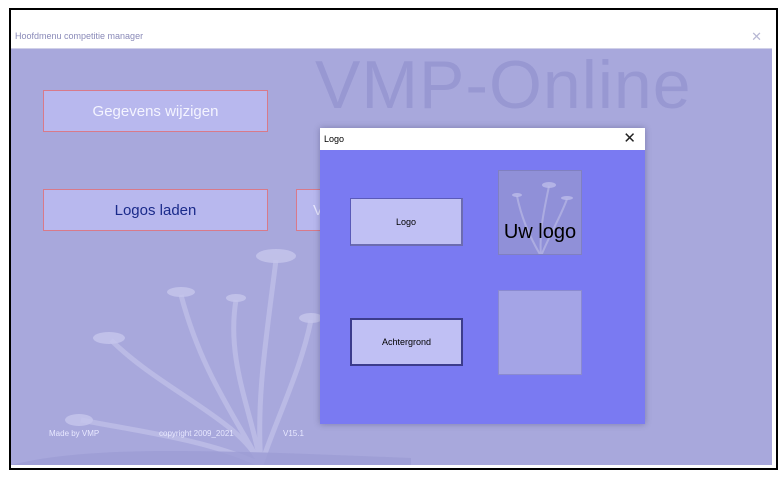 This screenshot has width=783, height=479. Describe the element at coordinates (293, 433) in the screenshot. I see `version-label: V15.1` at that location.